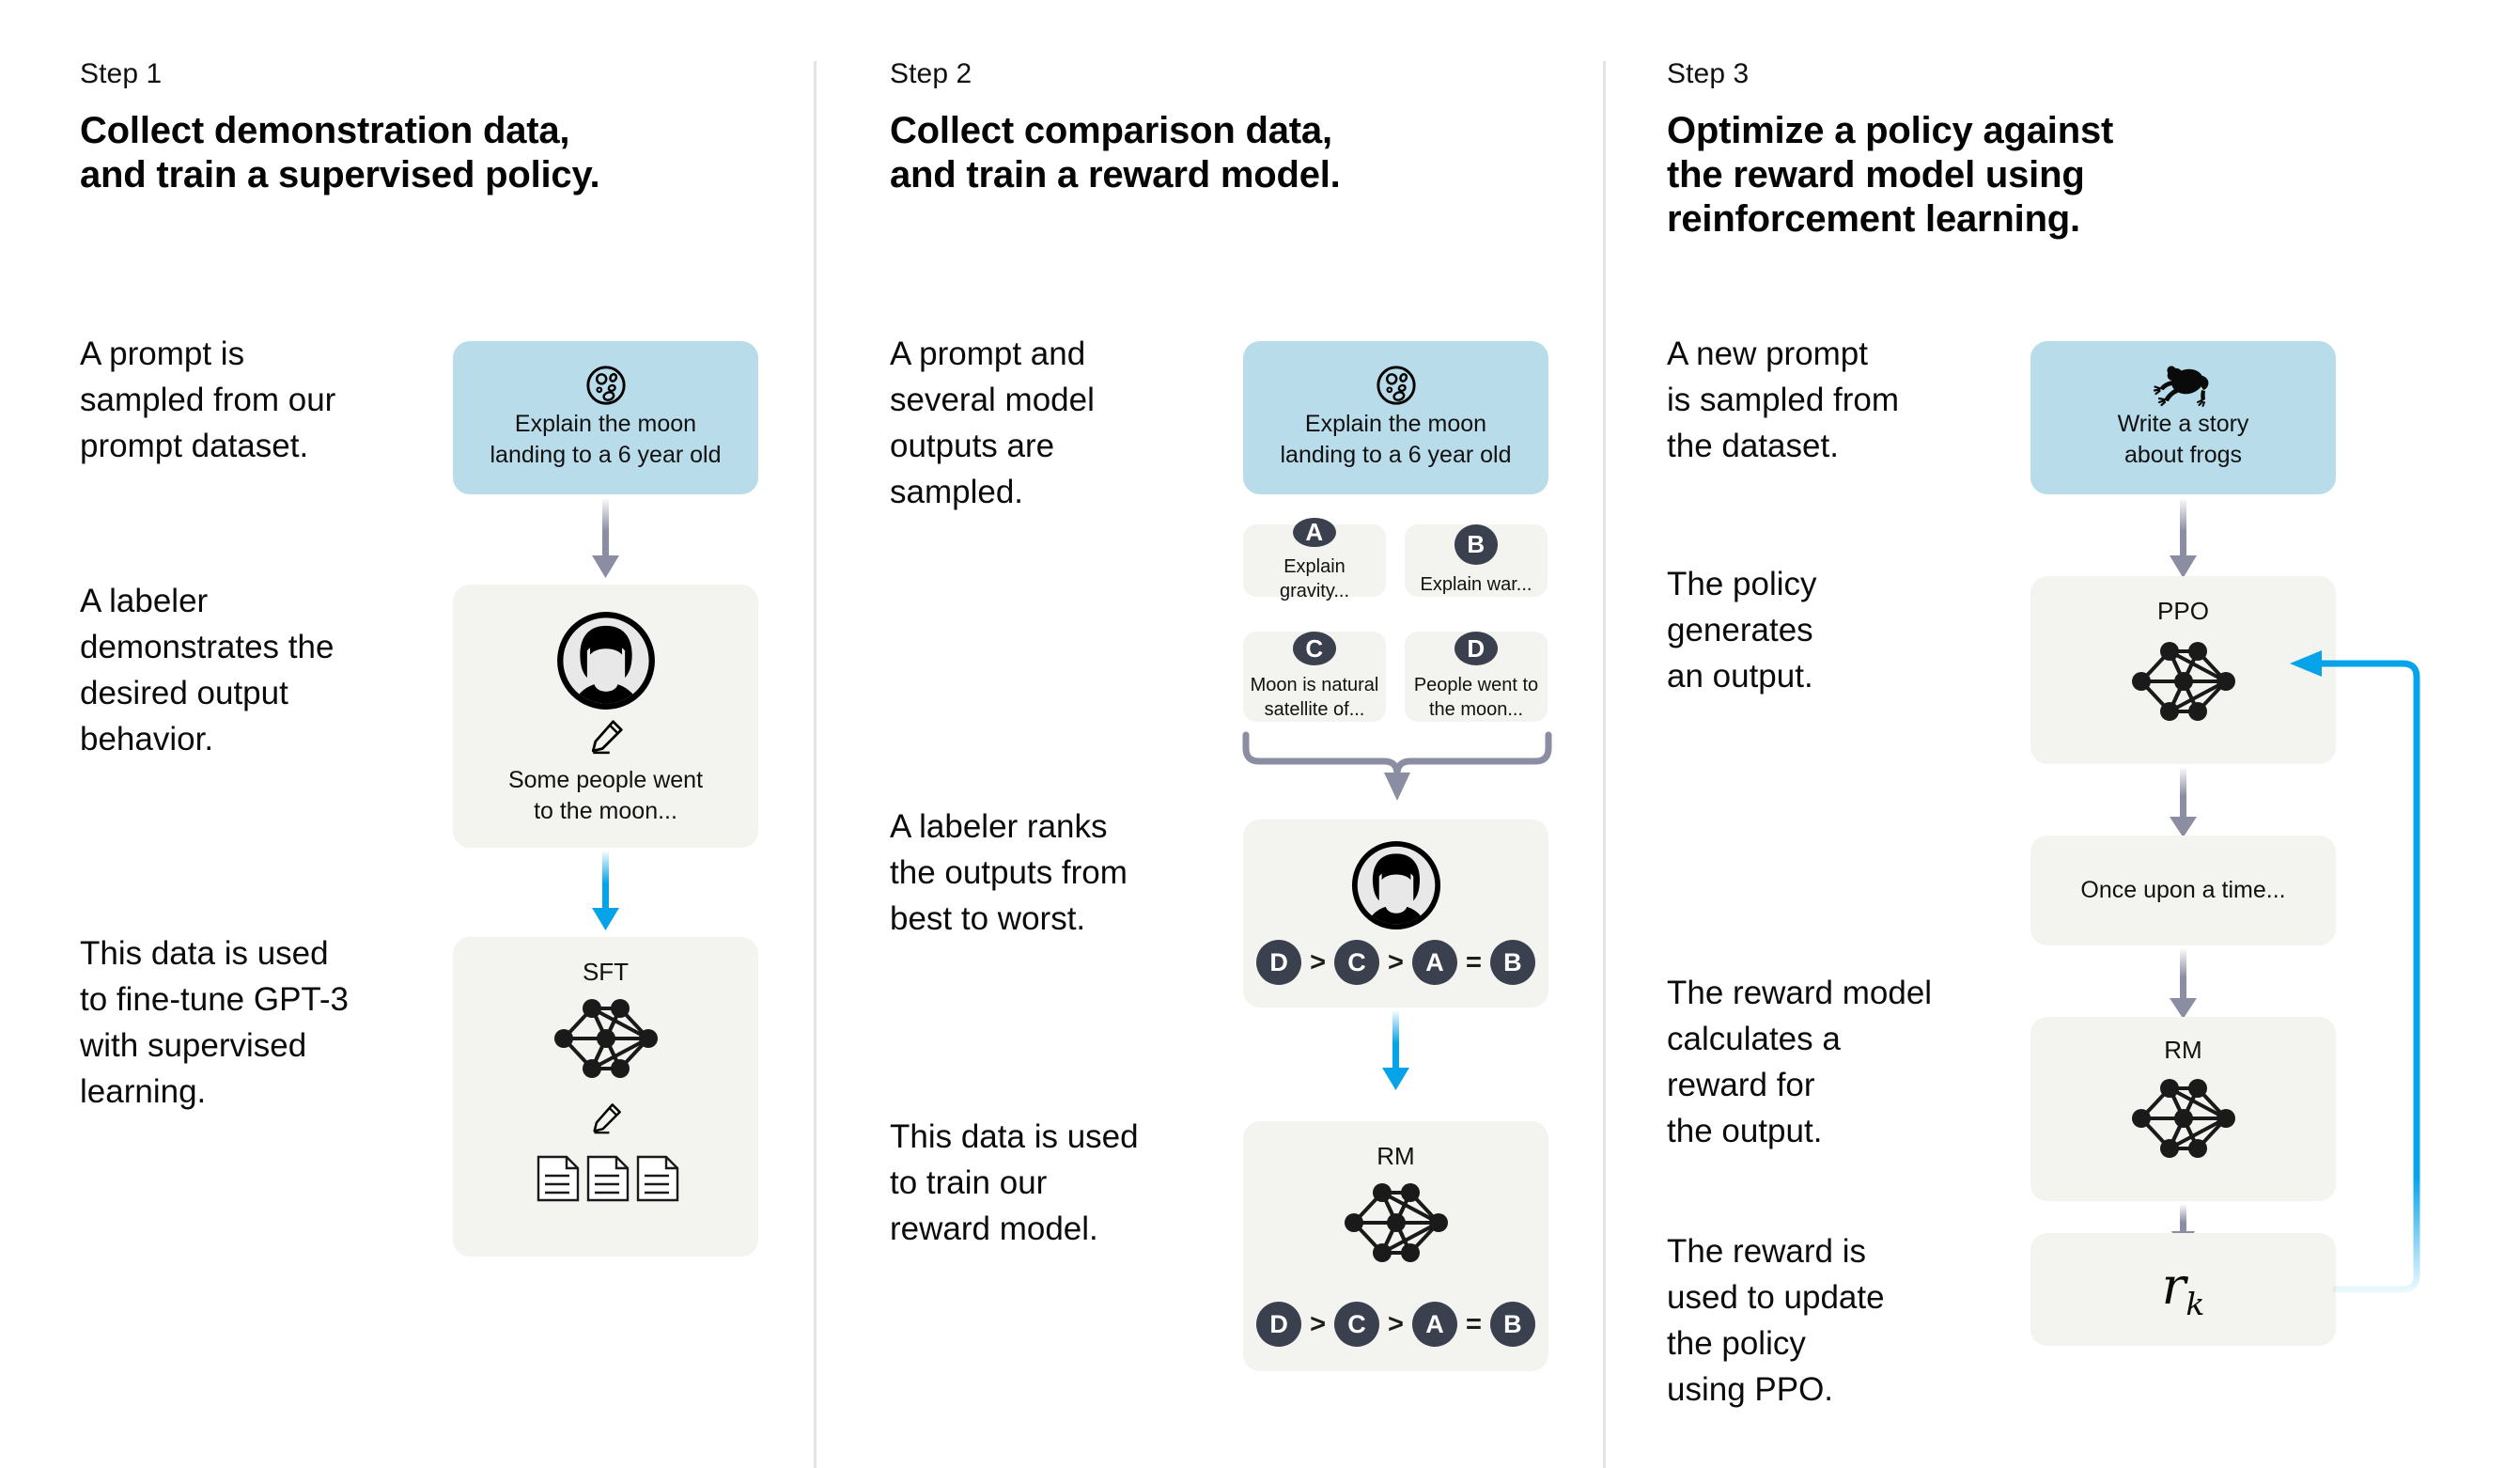 The height and width of the screenshot is (1468, 2520). What do you see at coordinates (2183, 439) in the screenshot?
I see `step-3-prompt-text: Write a story about frogs` at bounding box center [2183, 439].